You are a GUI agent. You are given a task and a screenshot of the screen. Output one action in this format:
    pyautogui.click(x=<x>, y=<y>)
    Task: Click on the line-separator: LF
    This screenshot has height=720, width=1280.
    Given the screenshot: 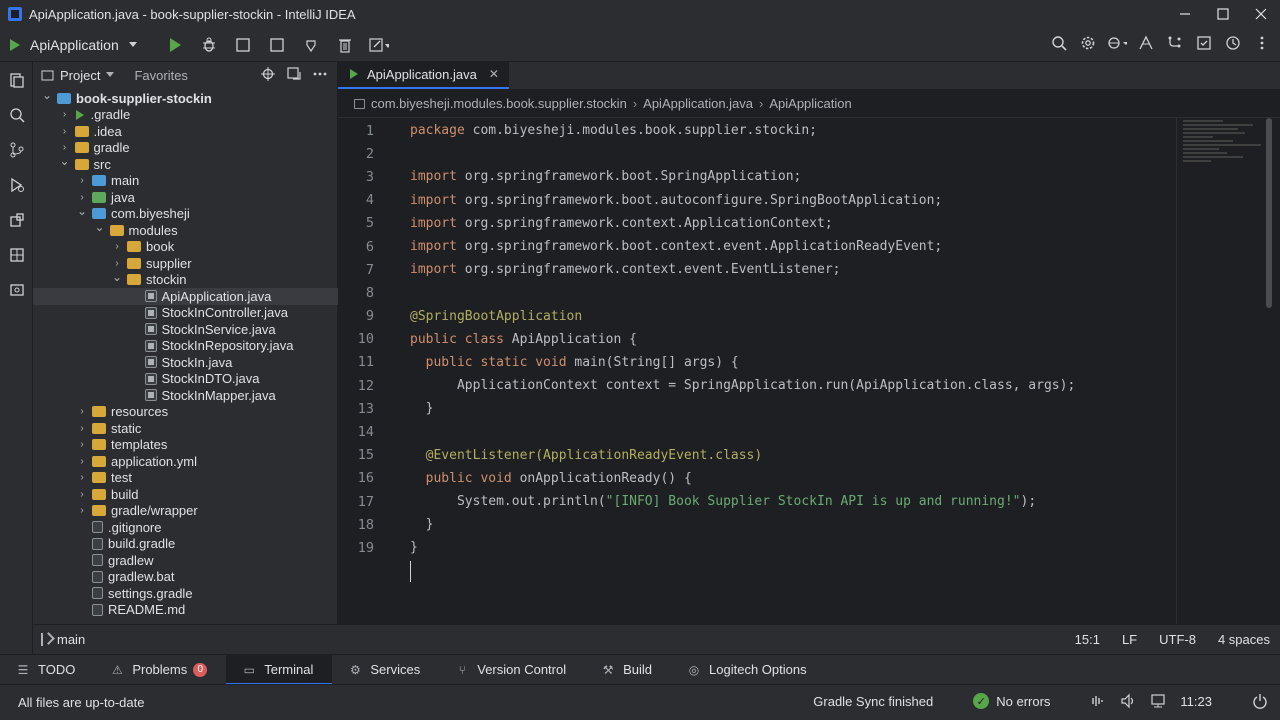 What is the action you would take?
    pyautogui.click(x=1129, y=639)
    